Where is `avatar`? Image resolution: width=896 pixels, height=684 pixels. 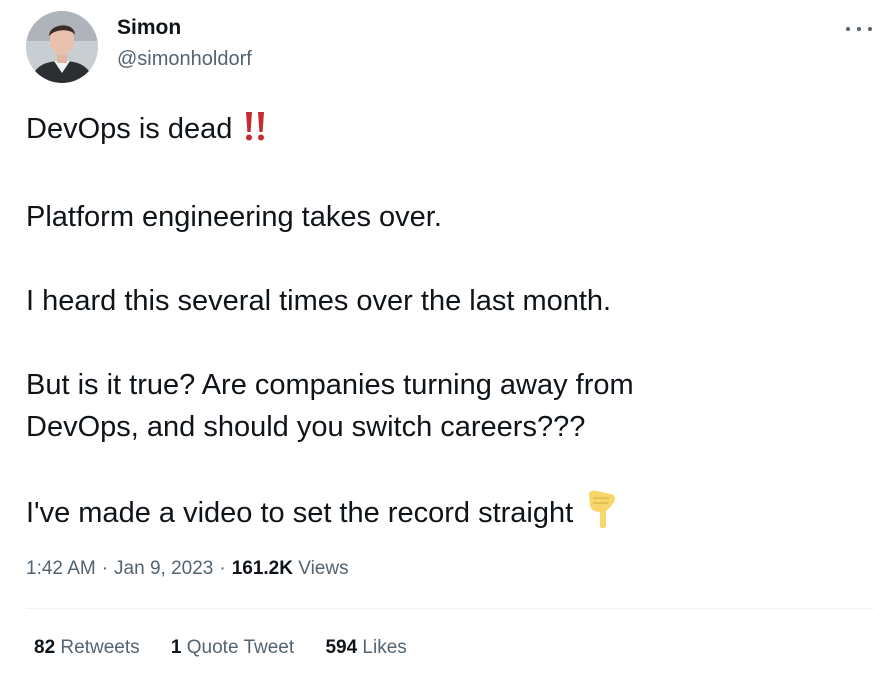
avatar is located at coordinates (62, 47).